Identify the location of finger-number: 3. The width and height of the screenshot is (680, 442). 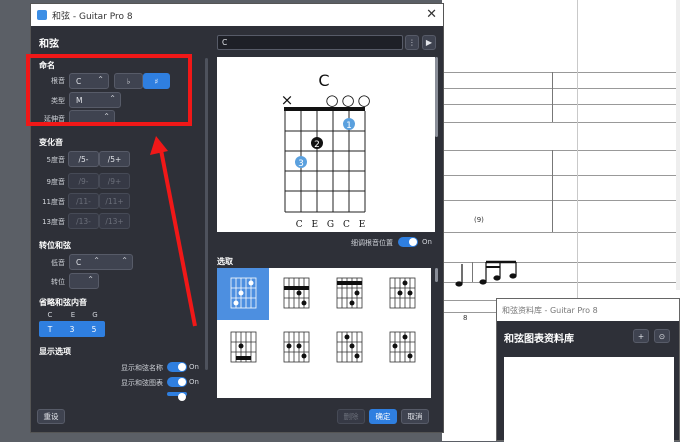
(301, 164).